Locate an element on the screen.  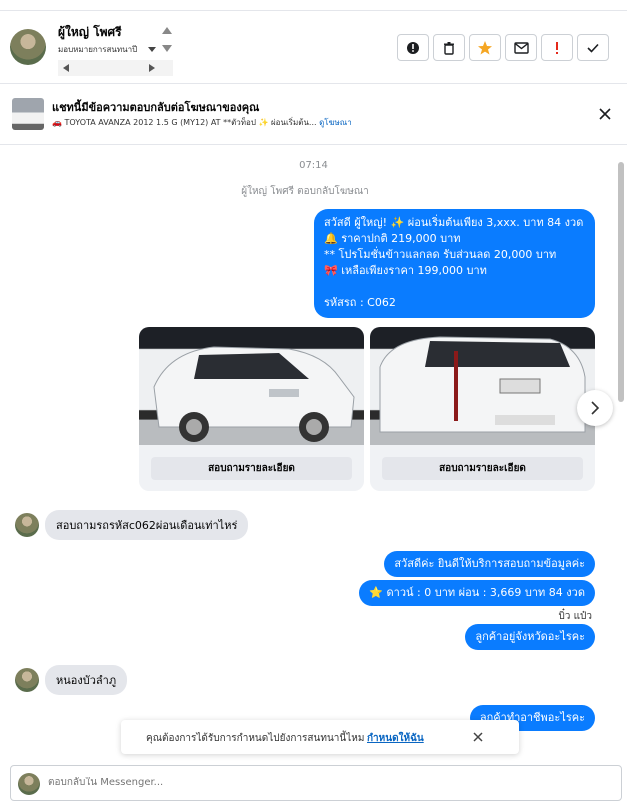
scroll-up-icon is located at coordinates (167, 30).